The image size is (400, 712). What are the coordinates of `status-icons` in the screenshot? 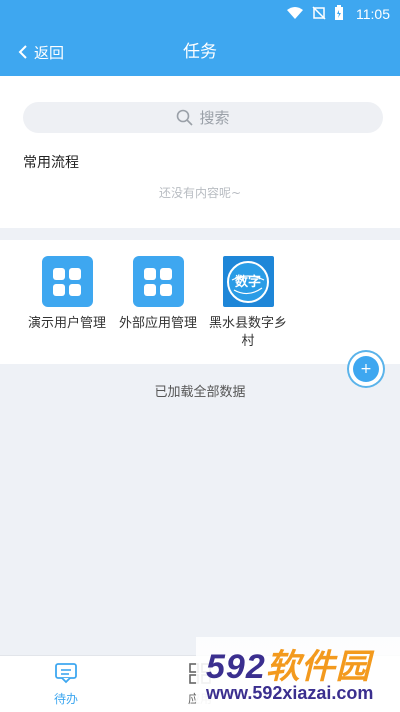 It's located at (315, 13).